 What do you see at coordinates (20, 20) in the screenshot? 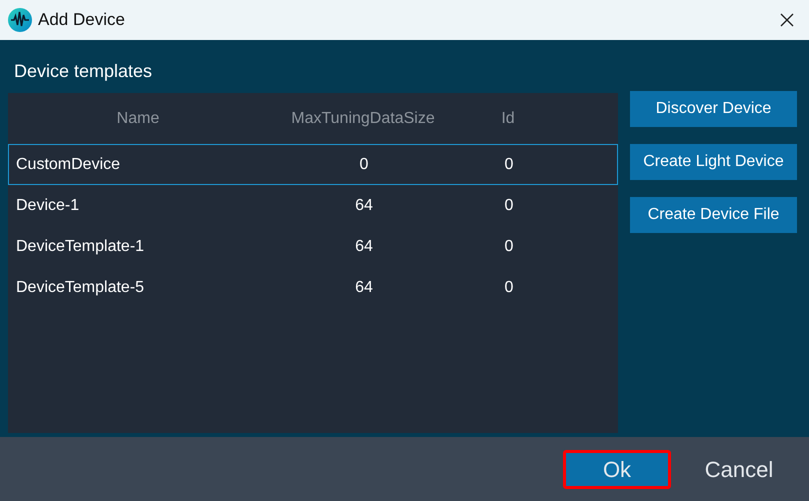
I see `waveform-logo-icon` at bounding box center [20, 20].